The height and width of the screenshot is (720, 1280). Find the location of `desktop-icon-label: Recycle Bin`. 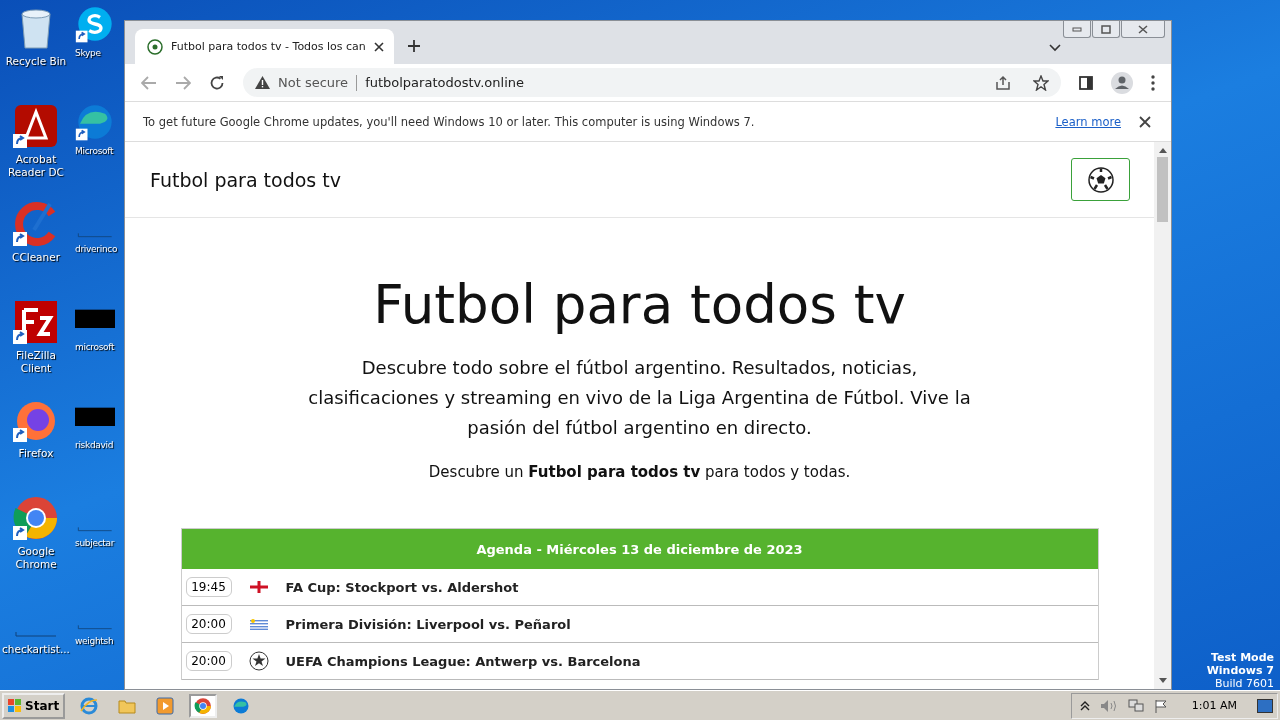

desktop-icon-label: Recycle Bin is located at coordinates (36, 61).